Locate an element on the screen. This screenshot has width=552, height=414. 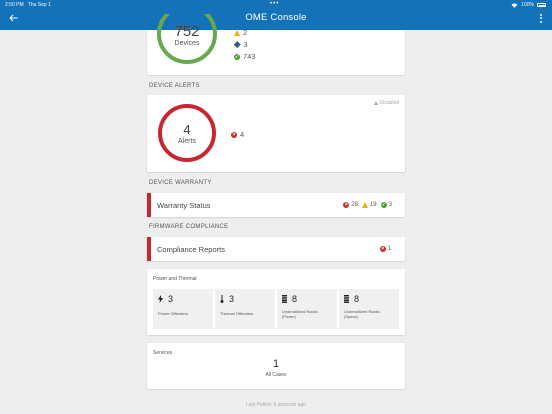
devices-label: Devices is located at coordinates (187, 43).